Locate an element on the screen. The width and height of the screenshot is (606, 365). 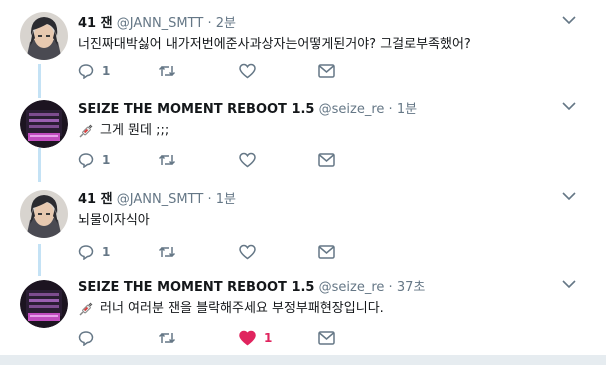
like-button: 1 is located at coordinates (255, 338).